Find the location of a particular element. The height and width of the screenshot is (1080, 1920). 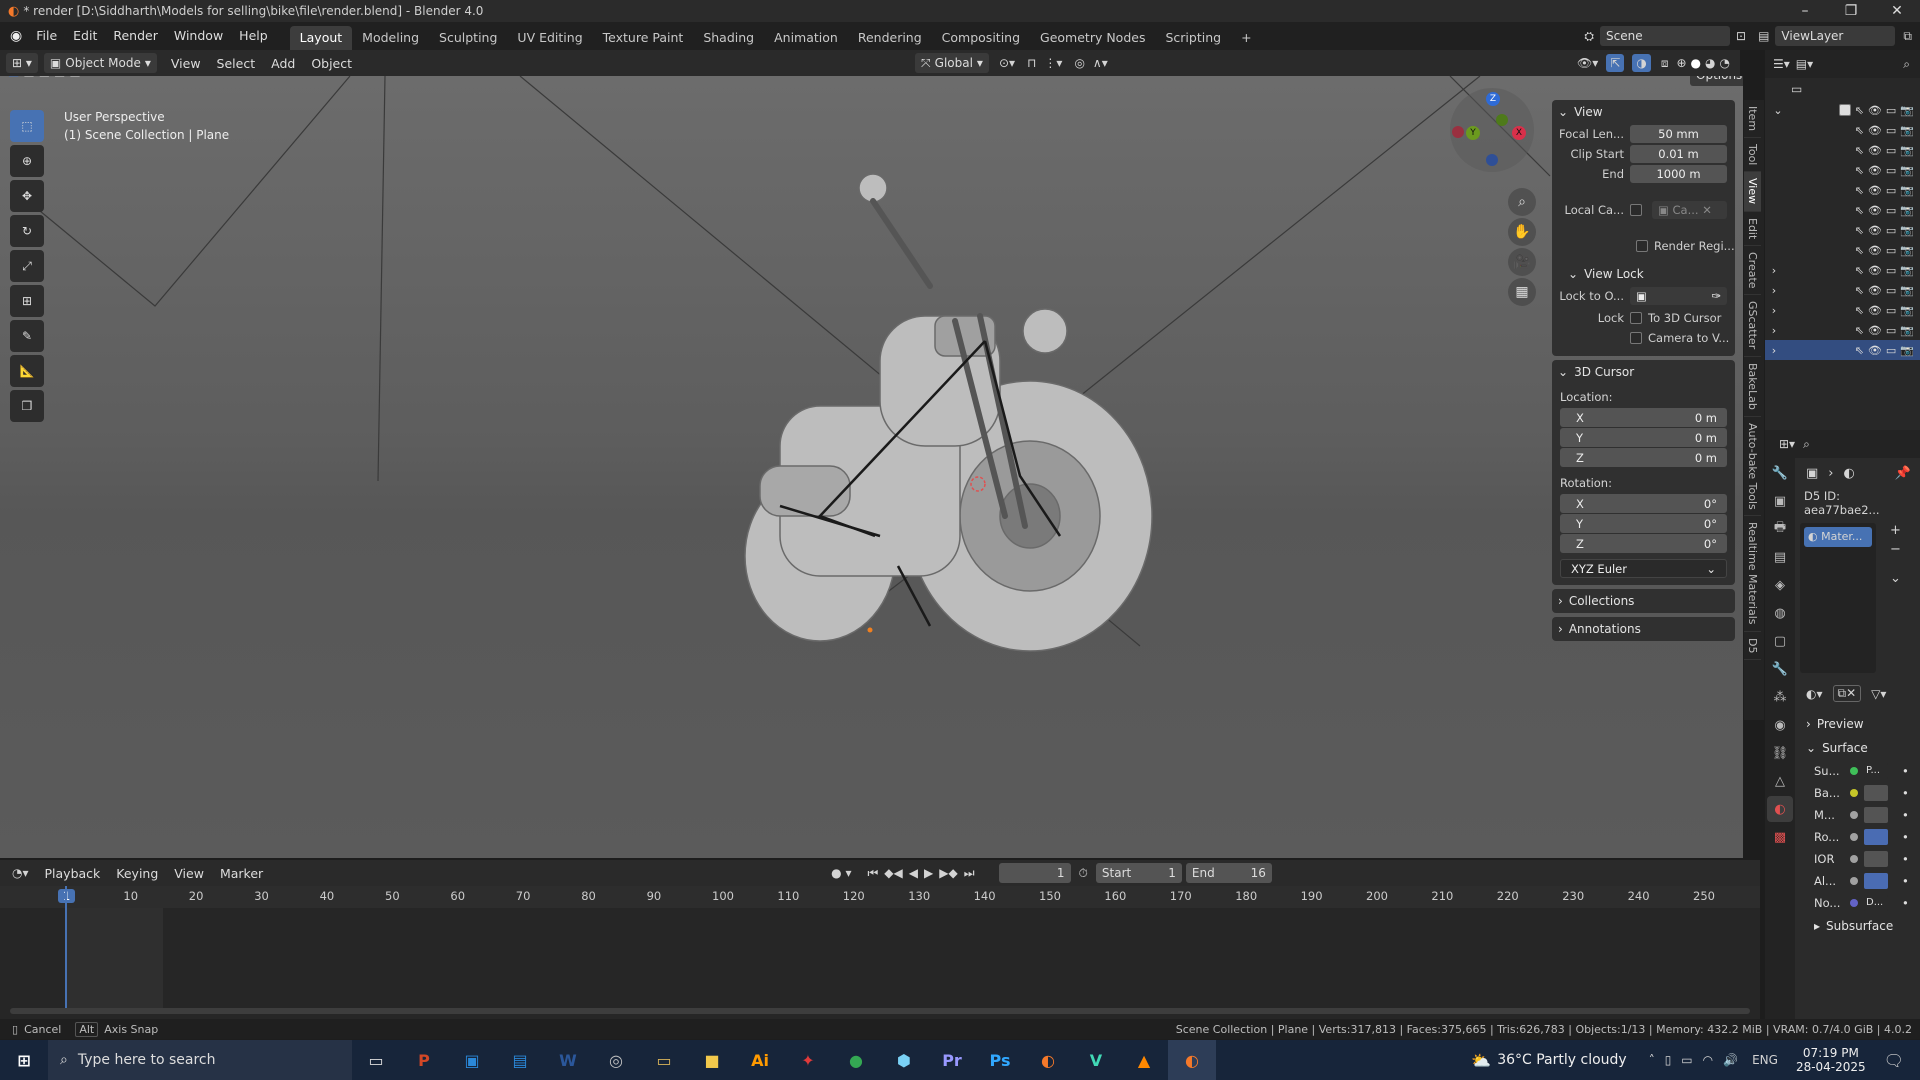

material-shading-icon: ◕ is located at coordinates (1710, 63).